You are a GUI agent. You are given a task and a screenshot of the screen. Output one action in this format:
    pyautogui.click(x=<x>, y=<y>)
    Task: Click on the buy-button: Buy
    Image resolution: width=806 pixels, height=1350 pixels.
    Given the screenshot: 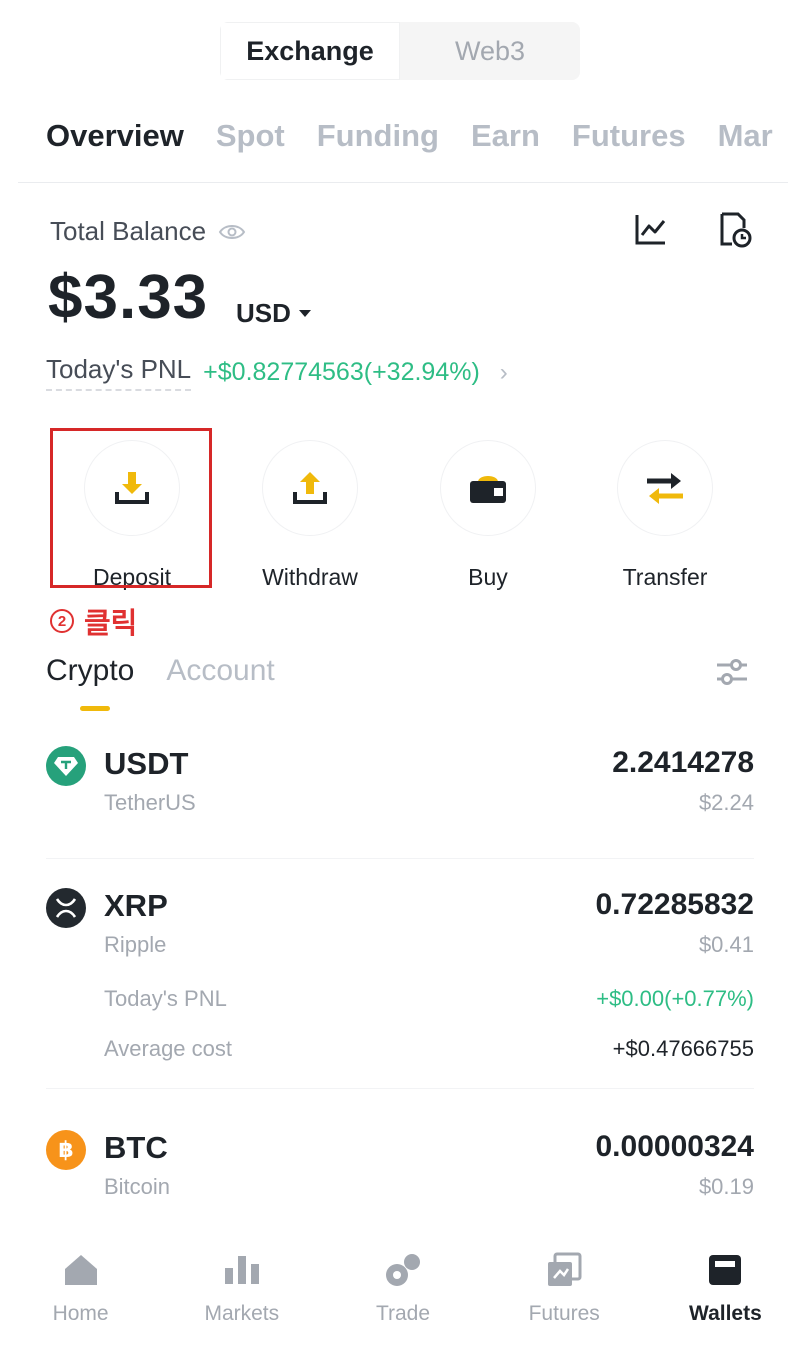 What is the action you would take?
    pyautogui.click(x=488, y=515)
    